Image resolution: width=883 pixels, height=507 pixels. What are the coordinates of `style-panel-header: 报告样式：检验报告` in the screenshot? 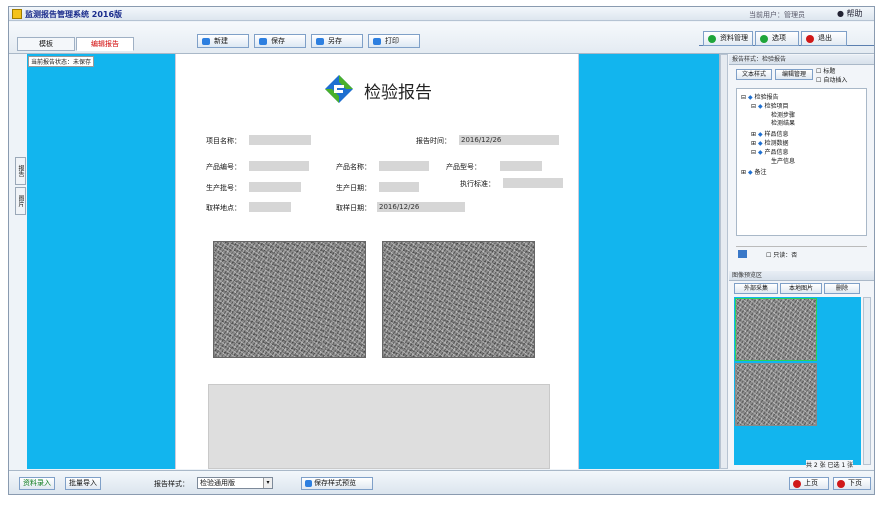 It's located at (801, 60).